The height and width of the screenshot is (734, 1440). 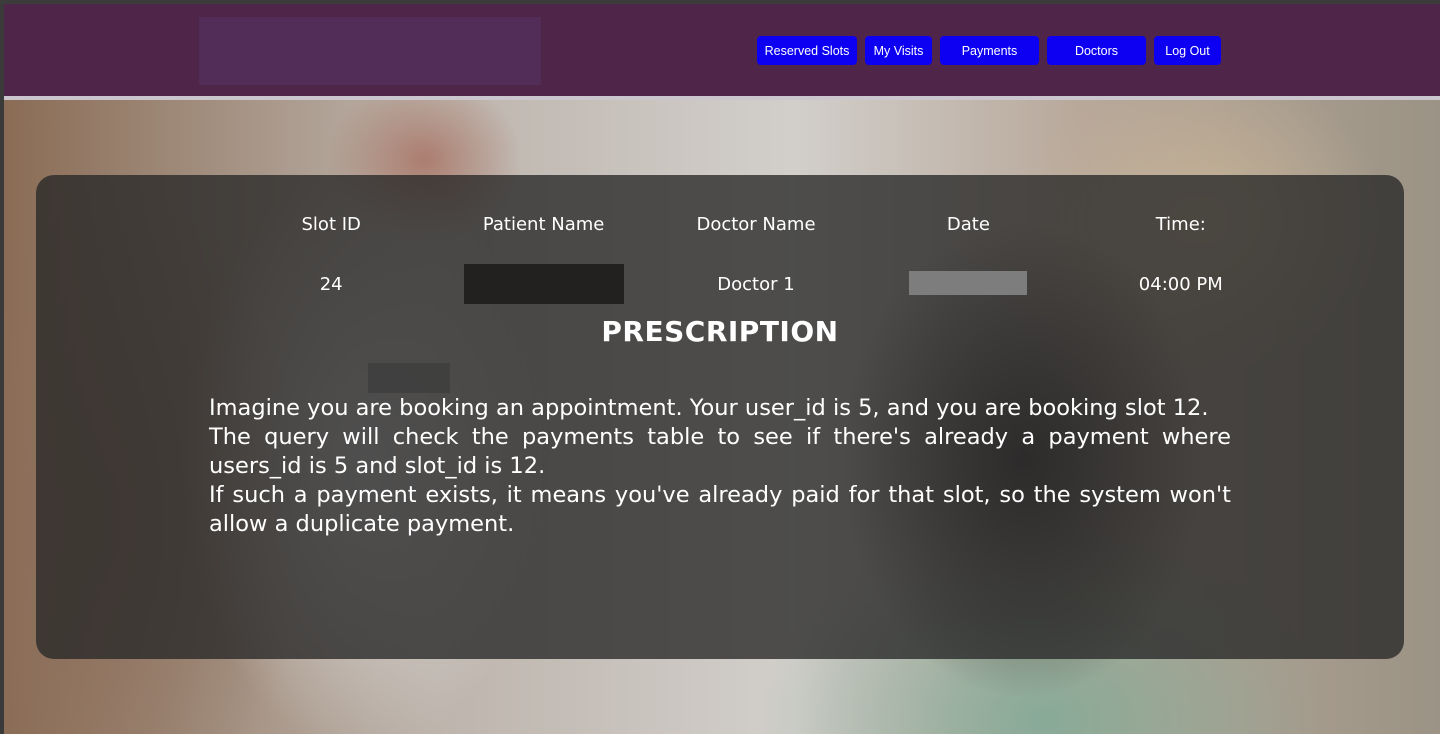 What do you see at coordinates (1096, 50) in the screenshot?
I see `nav-button-doctors: Doctors` at bounding box center [1096, 50].